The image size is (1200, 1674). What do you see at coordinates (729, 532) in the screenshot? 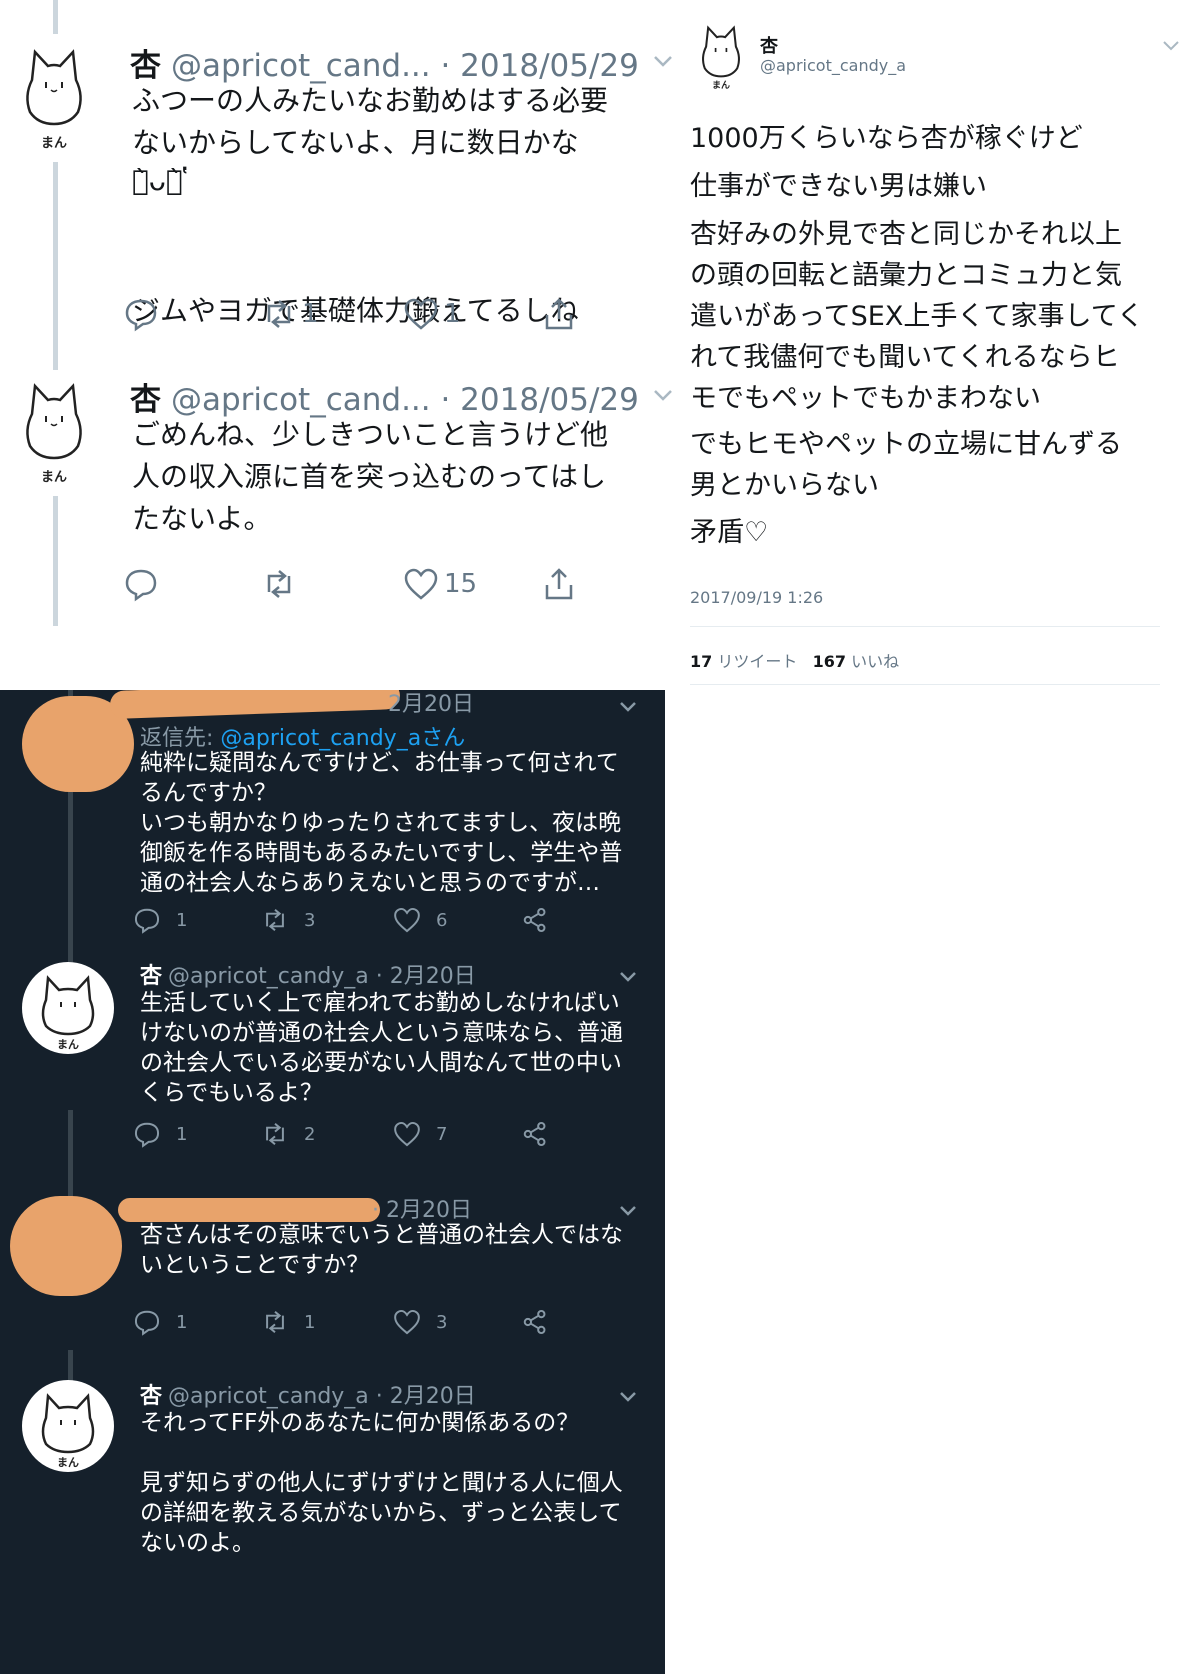
I see `tweet-paragraph: 矛盾♡` at bounding box center [729, 532].